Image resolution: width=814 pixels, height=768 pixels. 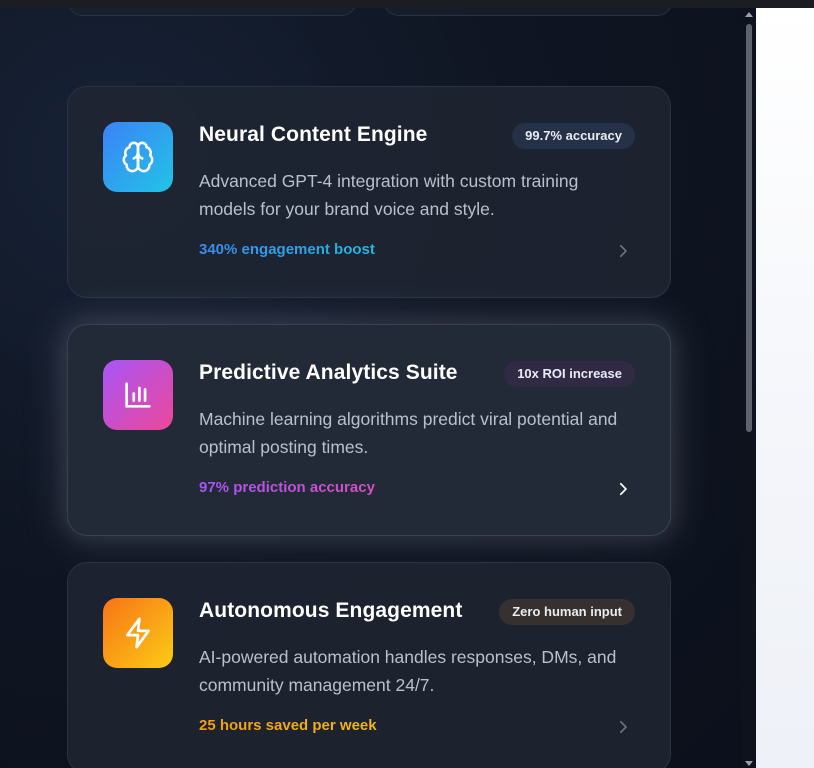 I want to click on scroll-up-arrow-icon, so click(x=749, y=14).